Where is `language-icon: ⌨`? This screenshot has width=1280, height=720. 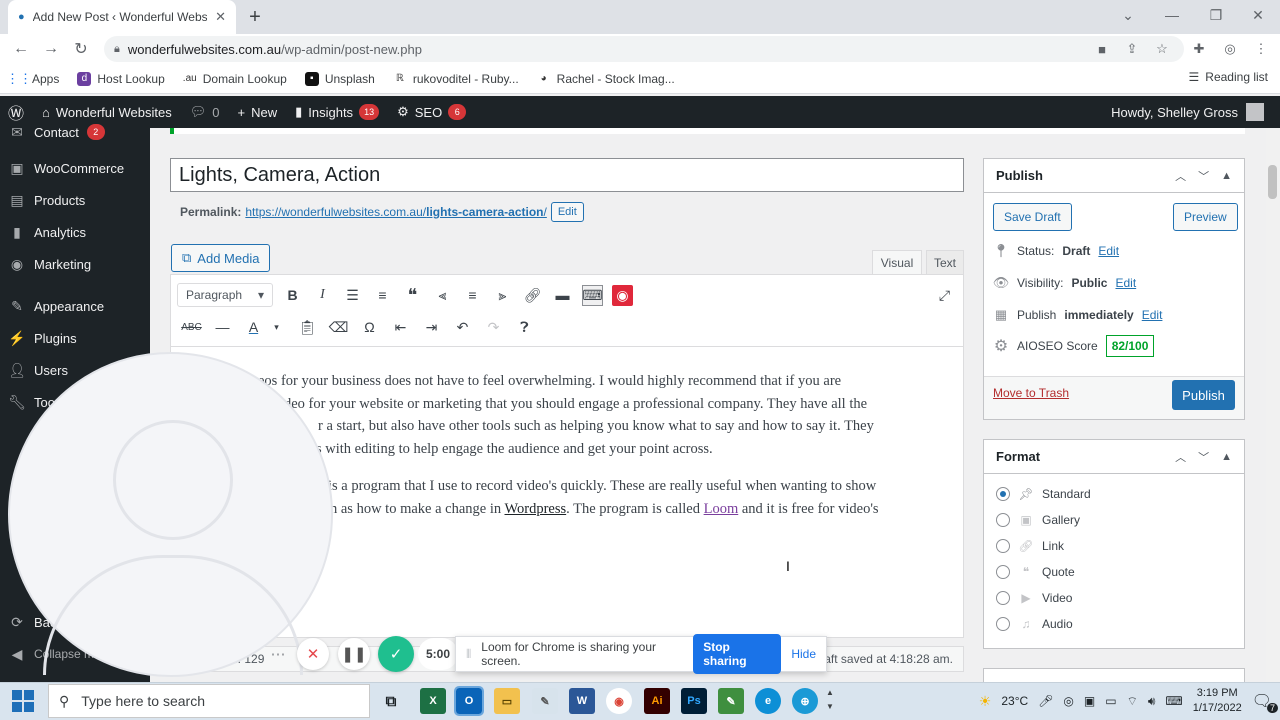 language-icon: ⌨ is located at coordinates (1173, 701).